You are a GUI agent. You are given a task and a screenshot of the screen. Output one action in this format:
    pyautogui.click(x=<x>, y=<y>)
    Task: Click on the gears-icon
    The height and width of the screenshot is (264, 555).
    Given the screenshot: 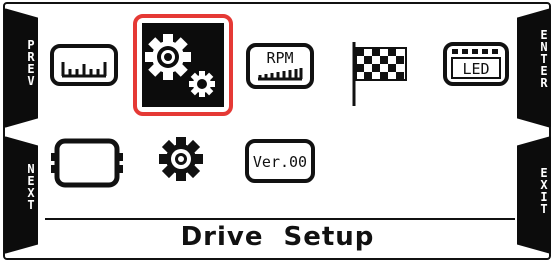 What is the action you would take?
    pyautogui.click(x=183, y=65)
    